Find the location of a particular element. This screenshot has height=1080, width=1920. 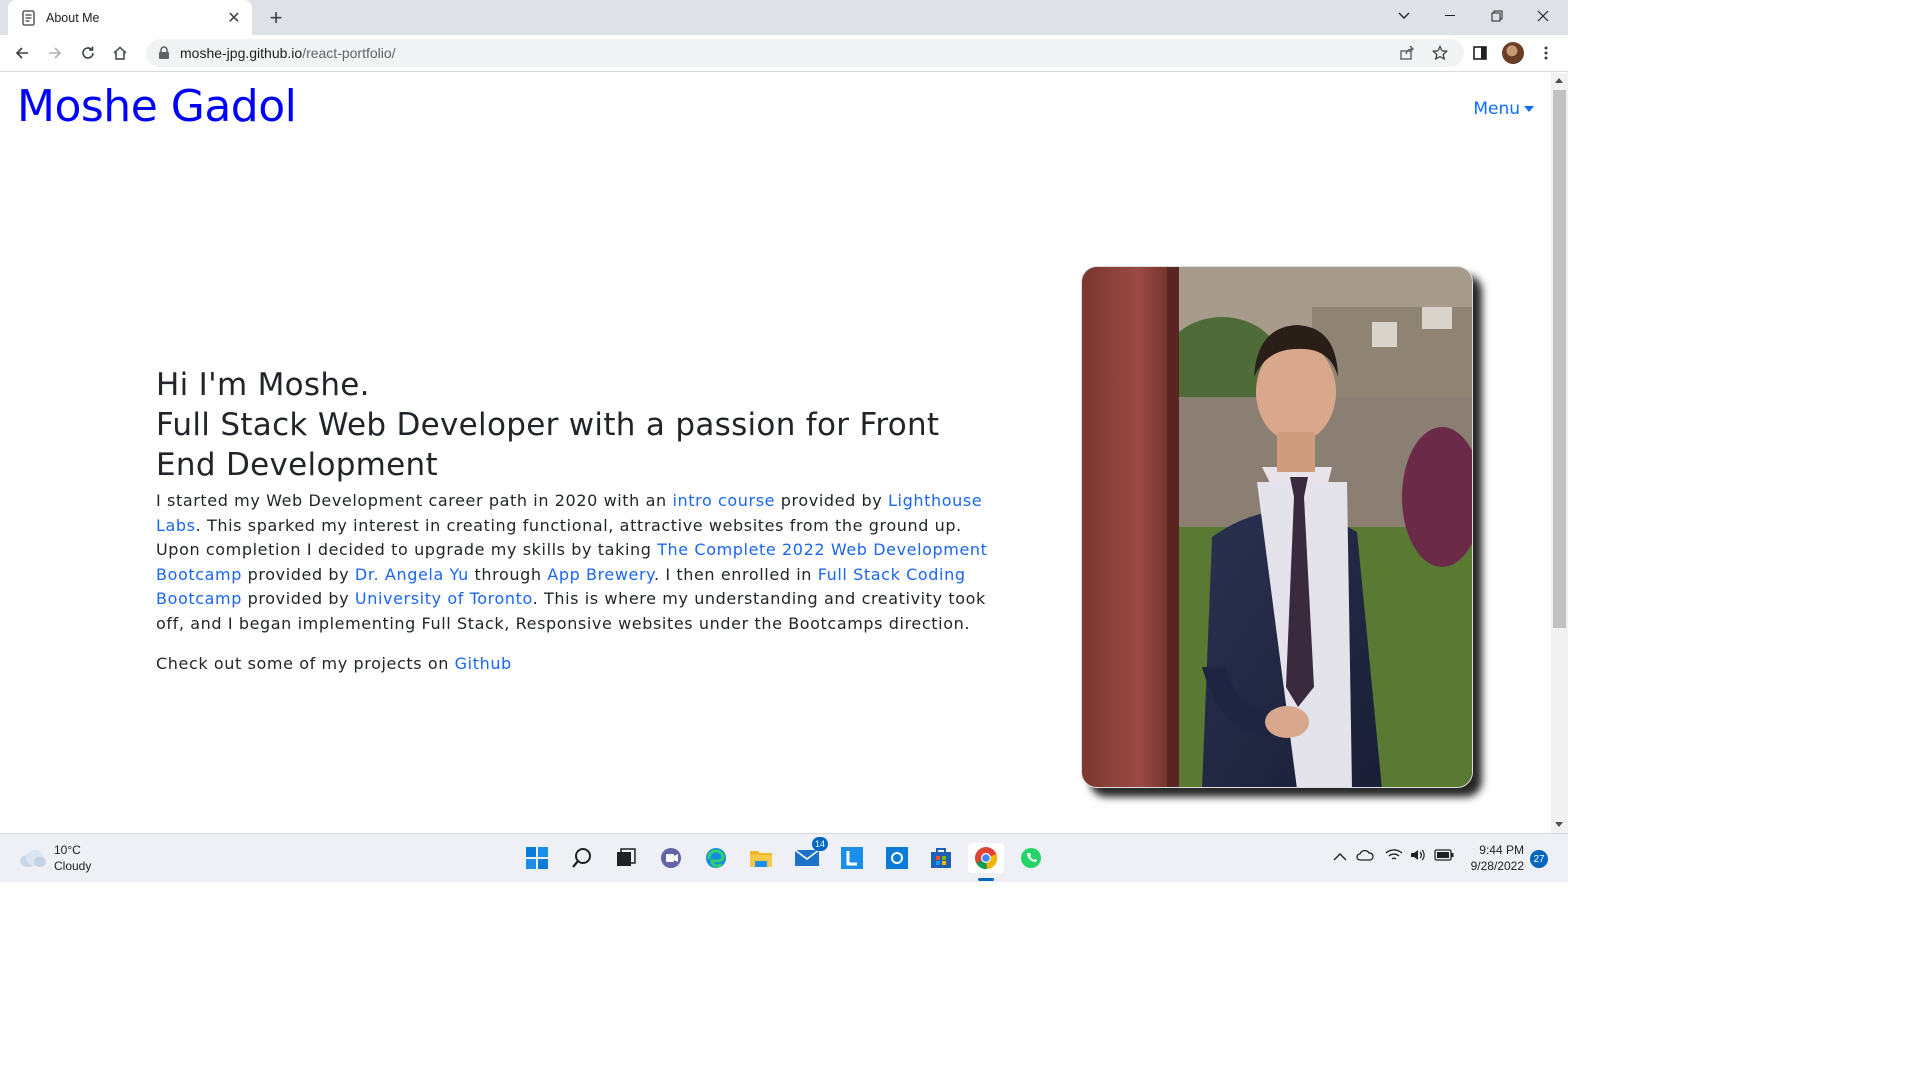

mail-icon: 14 is located at coordinates (810, 855).